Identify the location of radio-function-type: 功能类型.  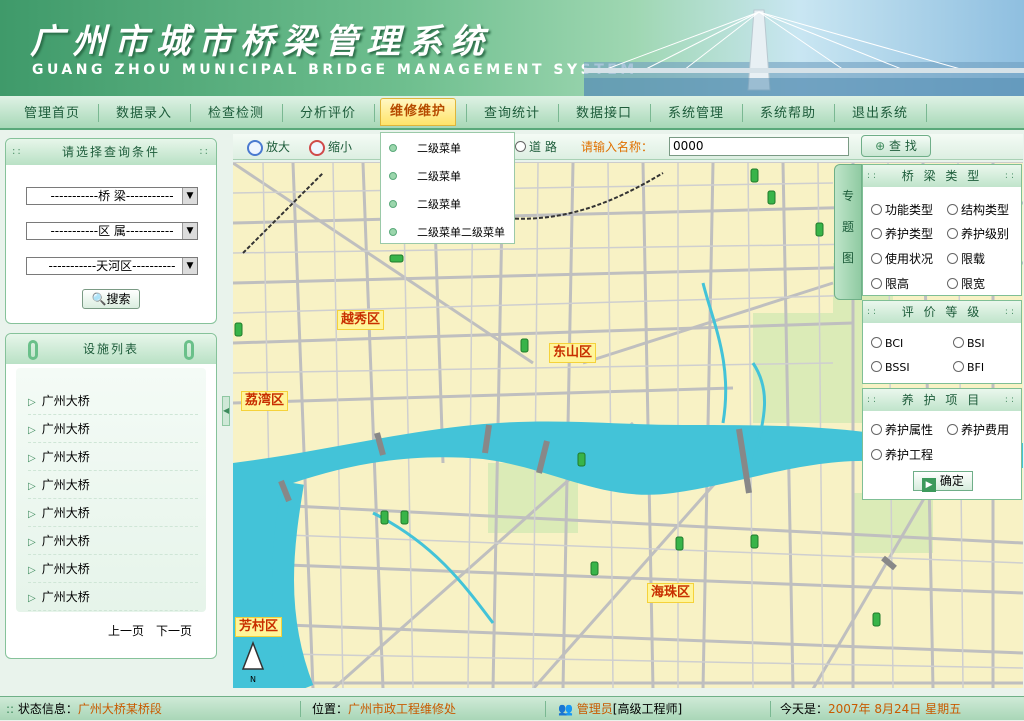
(902, 209).